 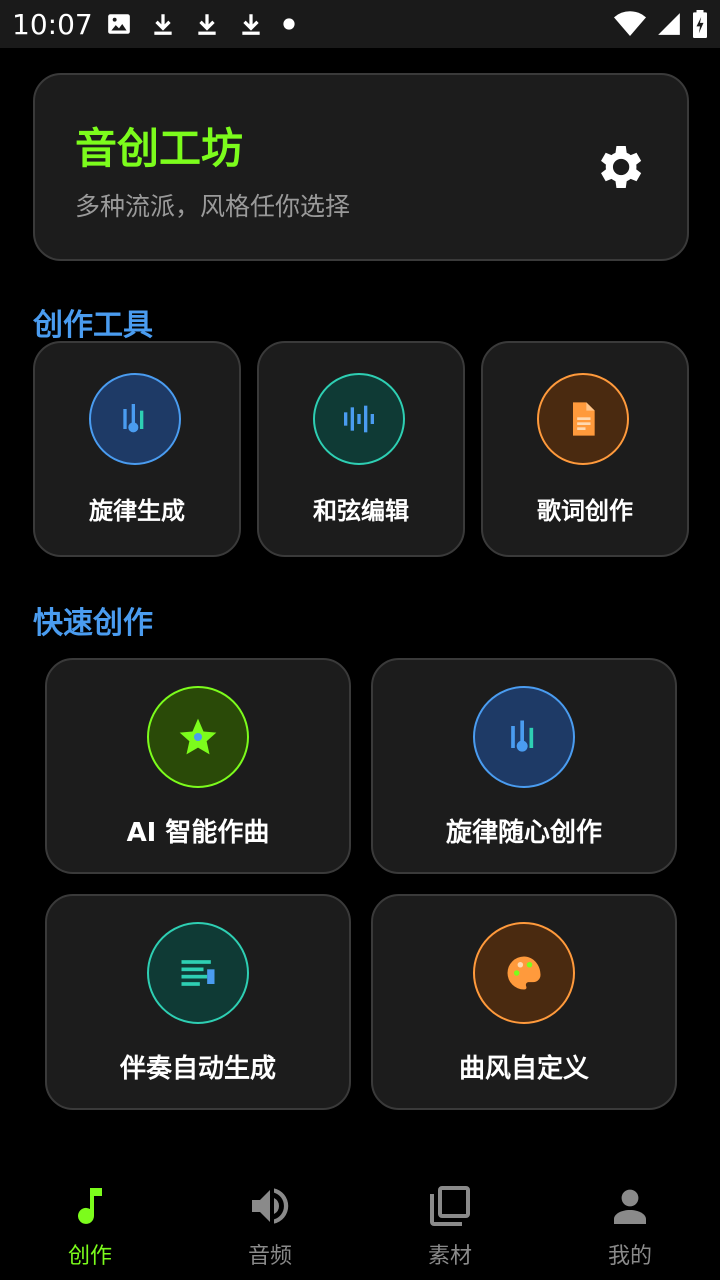 I want to click on dot-icon, so click(x=289, y=24).